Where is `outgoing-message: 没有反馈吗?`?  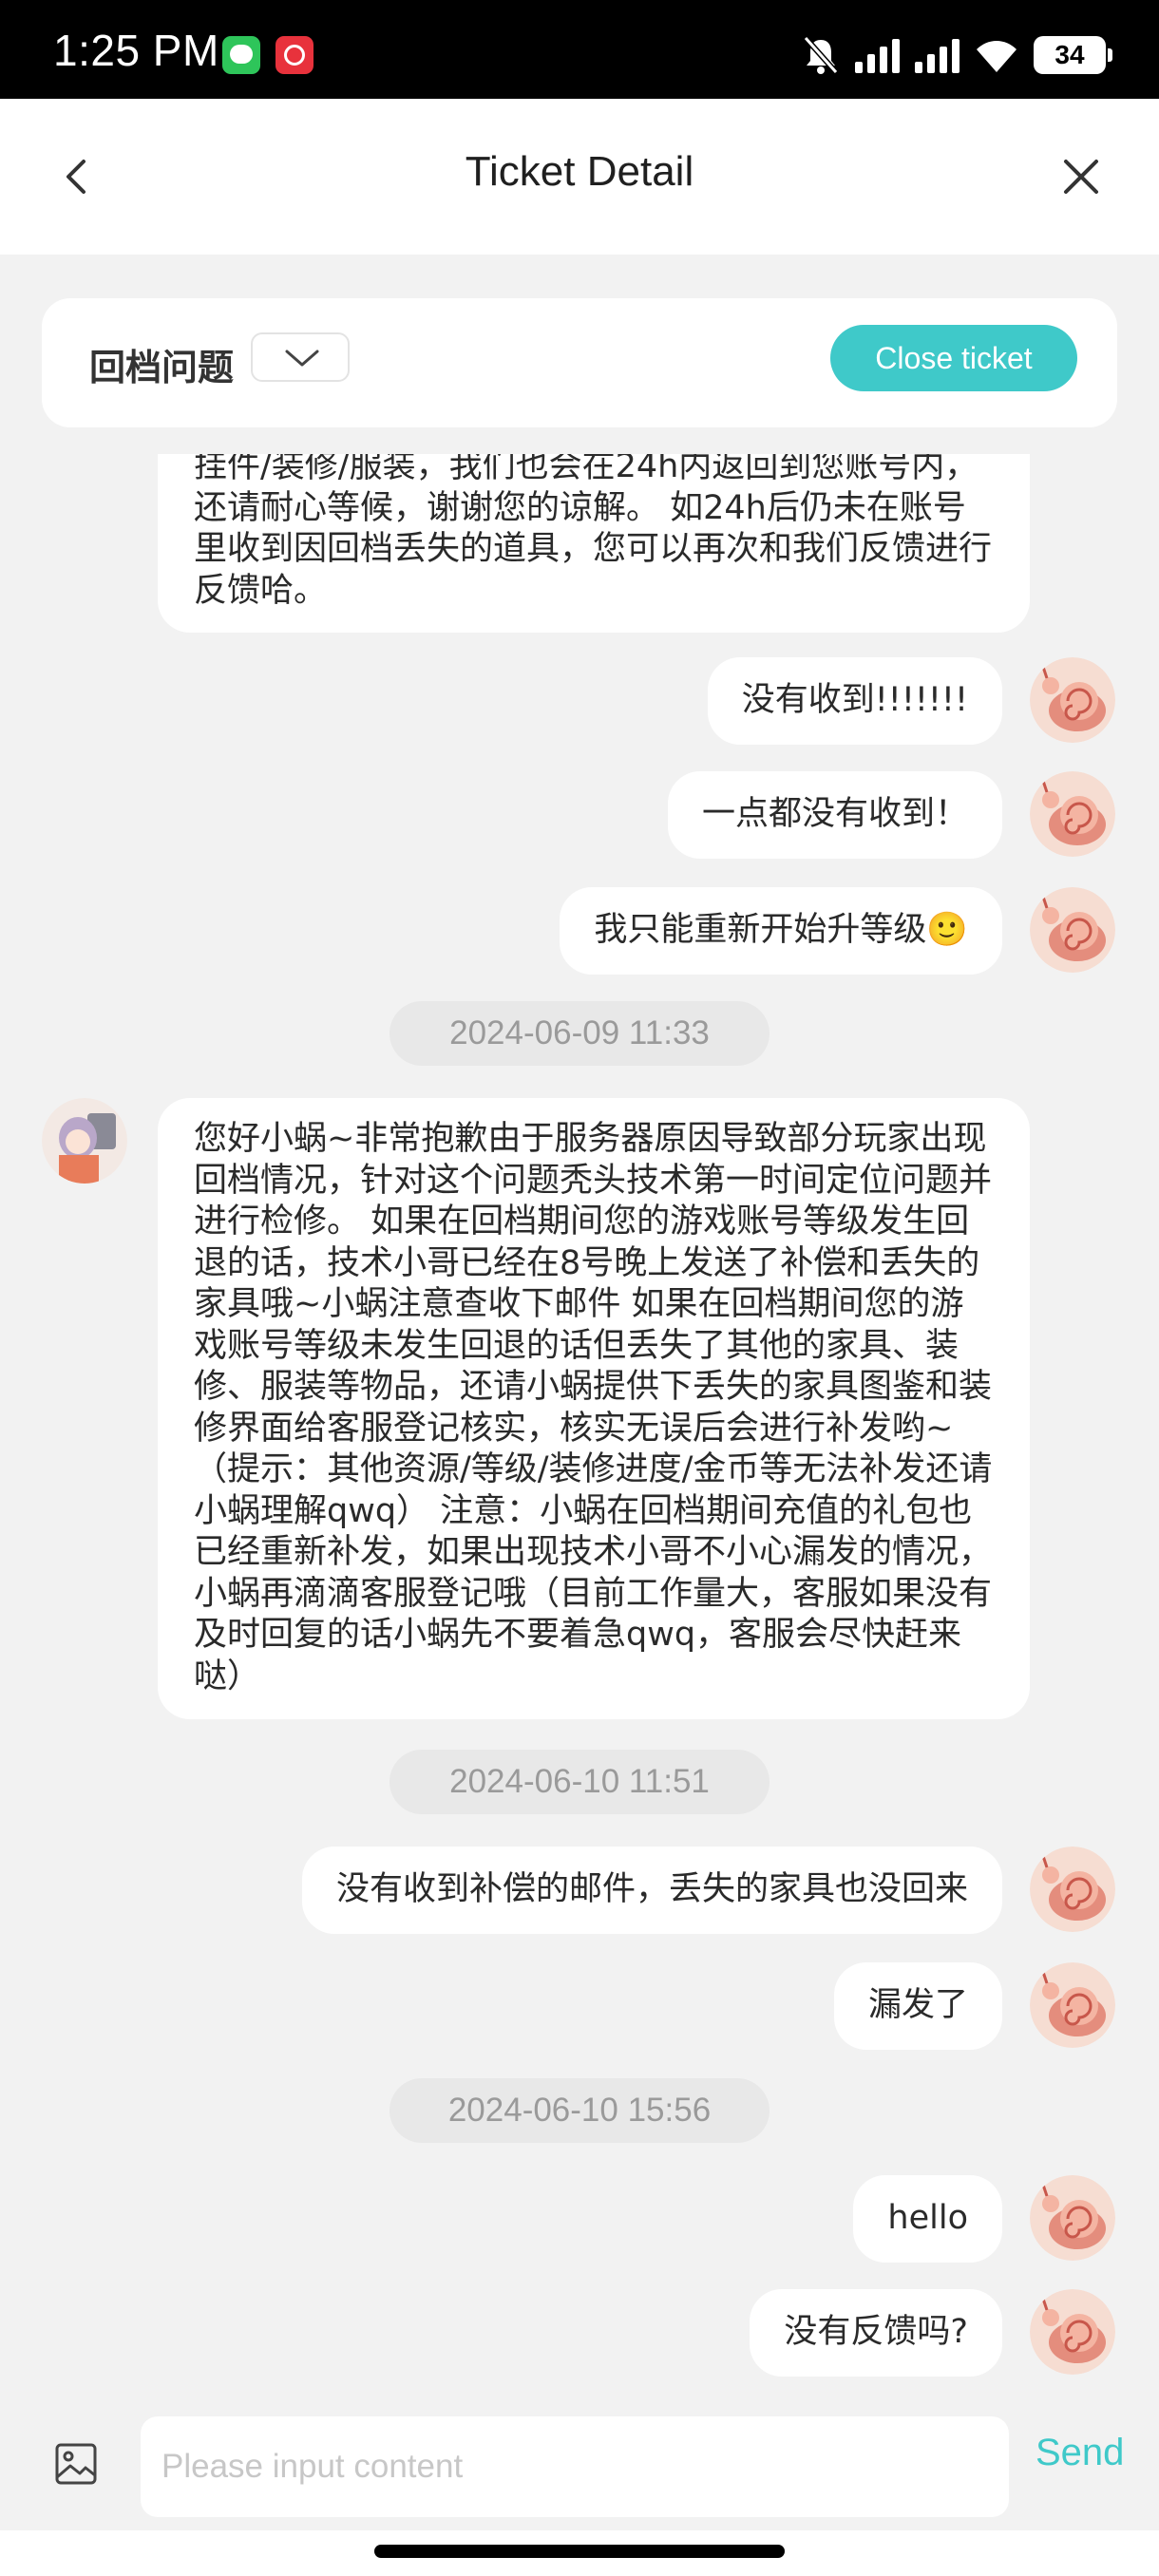
outgoing-message: 没有反馈吗? is located at coordinates (876, 2333).